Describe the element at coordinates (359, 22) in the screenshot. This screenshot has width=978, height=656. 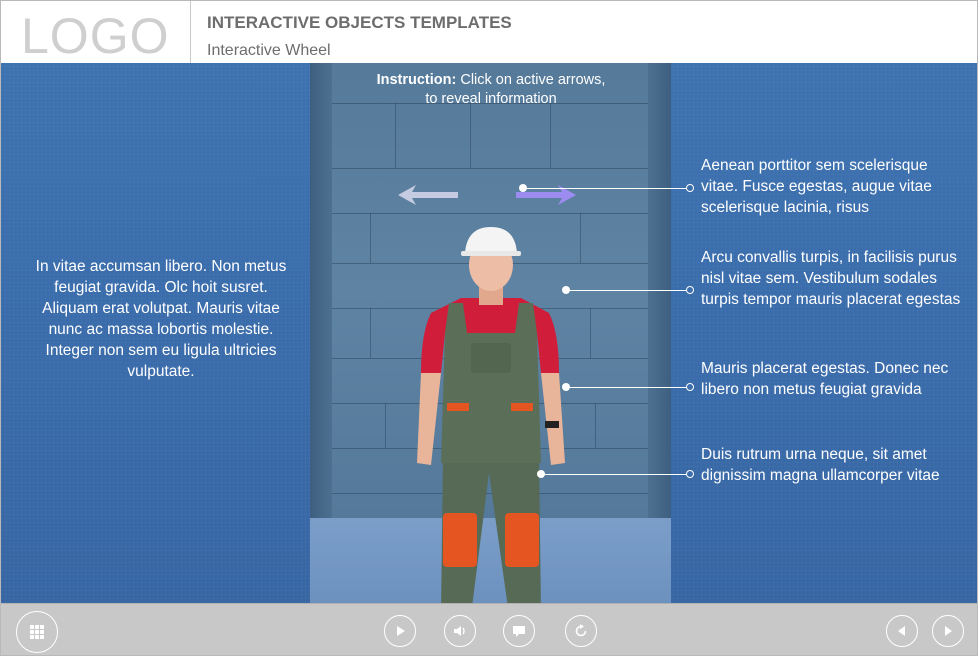
I see `page-title: INTERACTIVE OBJECTS TEMPLATES` at that location.